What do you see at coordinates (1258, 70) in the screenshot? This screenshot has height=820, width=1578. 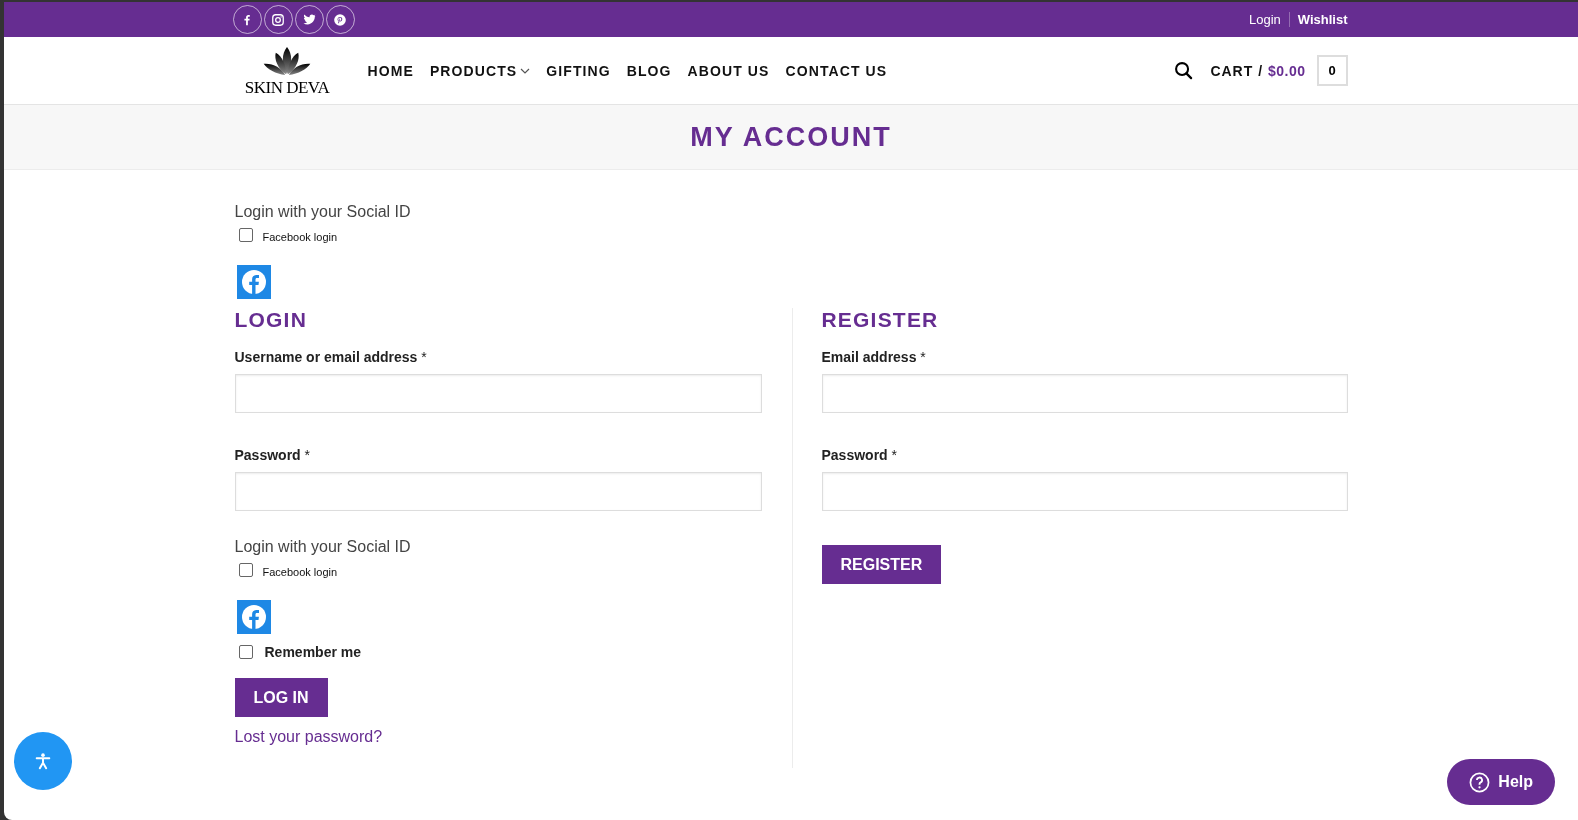 I see `cart-link: CART / $0.00` at bounding box center [1258, 70].